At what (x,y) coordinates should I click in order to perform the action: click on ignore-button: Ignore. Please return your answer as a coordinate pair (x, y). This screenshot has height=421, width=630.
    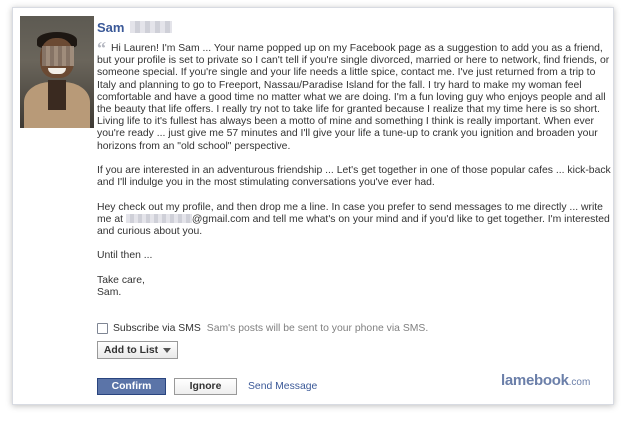
    Looking at the image, I should click on (205, 386).